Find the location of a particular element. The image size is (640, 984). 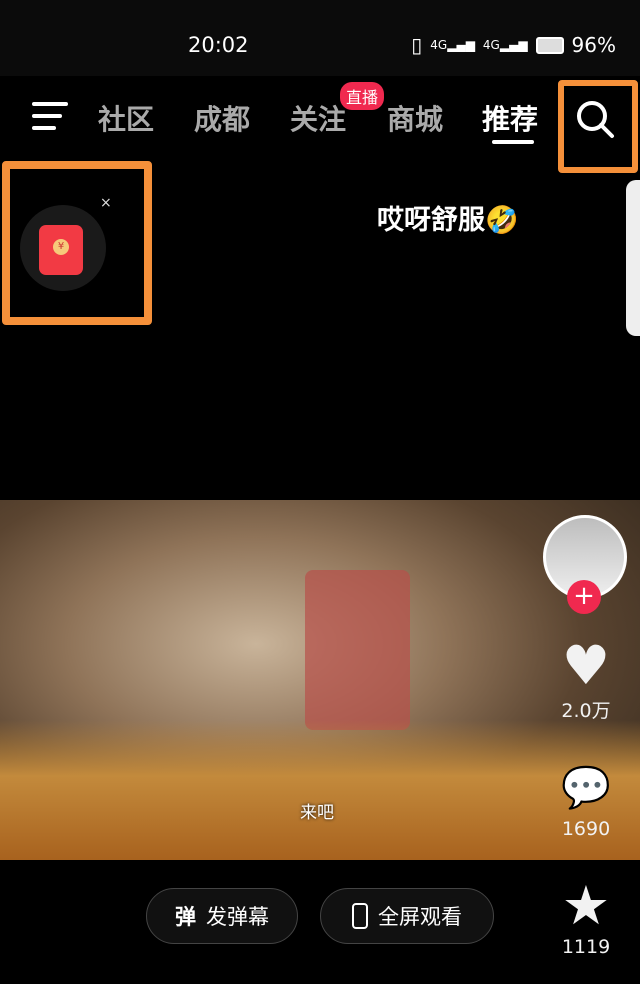

fullscreen-button: 全屏观看 is located at coordinates (407, 916).